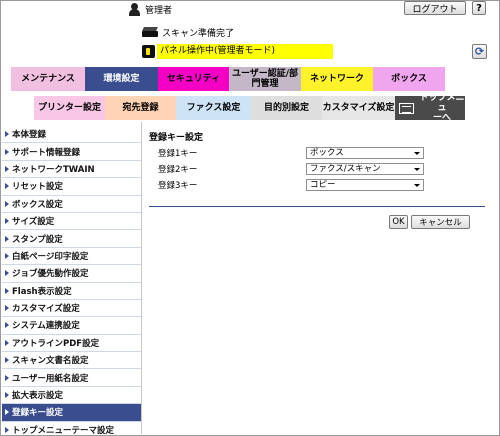 The height and width of the screenshot is (436, 500). What do you see at coordinates (38, 413) in the screenshot?
I see `sidebar-item-label: 登録キー設定` at bounding box center [38, 413].